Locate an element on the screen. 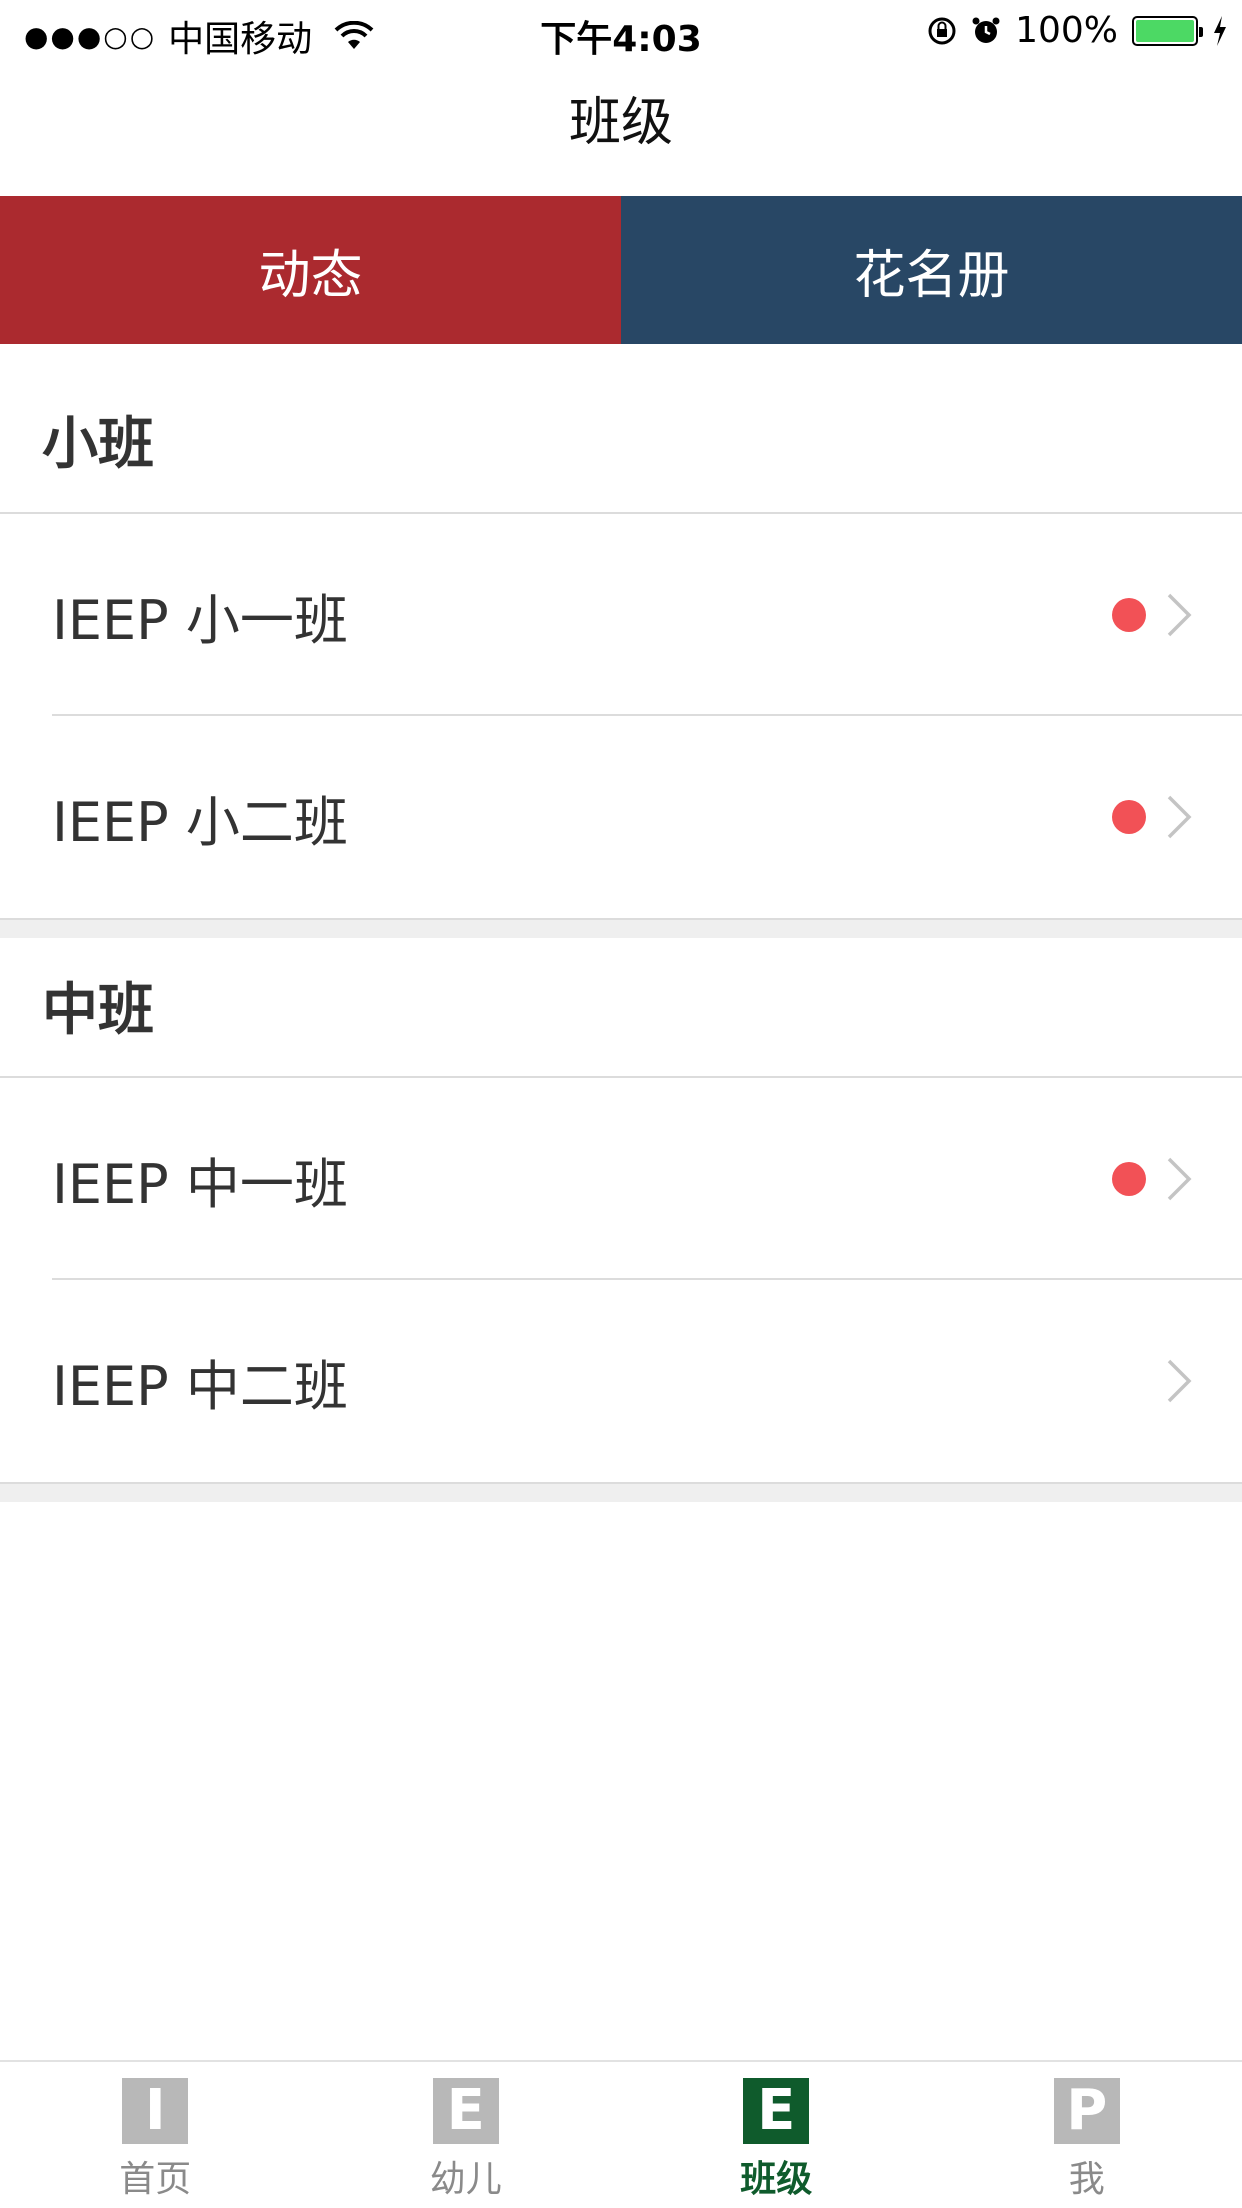  class-name: IEEP 中一班 is located at coordinates (200, 1184).